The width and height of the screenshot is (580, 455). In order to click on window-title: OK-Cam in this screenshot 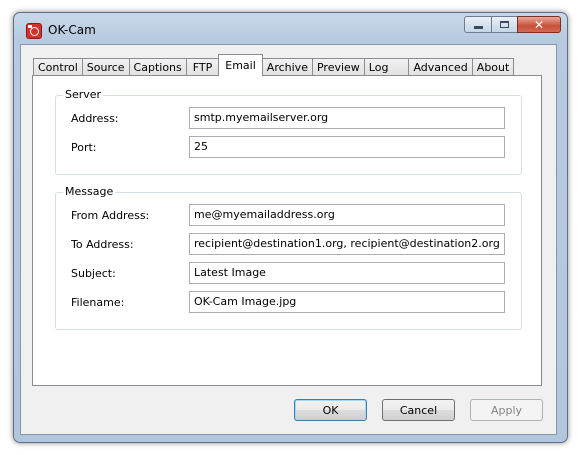, I will do `click(72, 30)`.